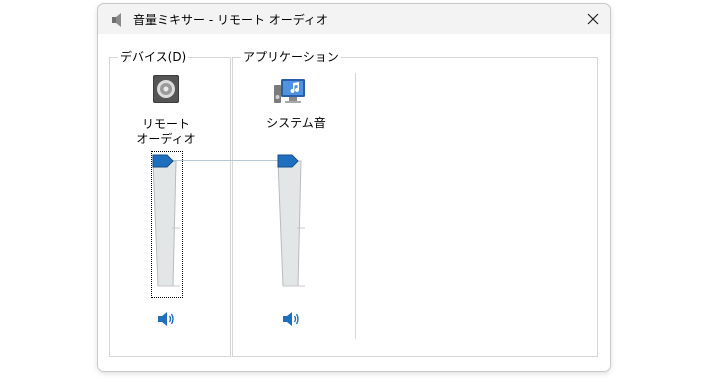 This screenshot has height=378, width=708. What do you see at coordinates (230, 20) in the screenshot?
I see `window-title: 音量ミキサー - リモート オーディオ` at bounding box center [230, 20].